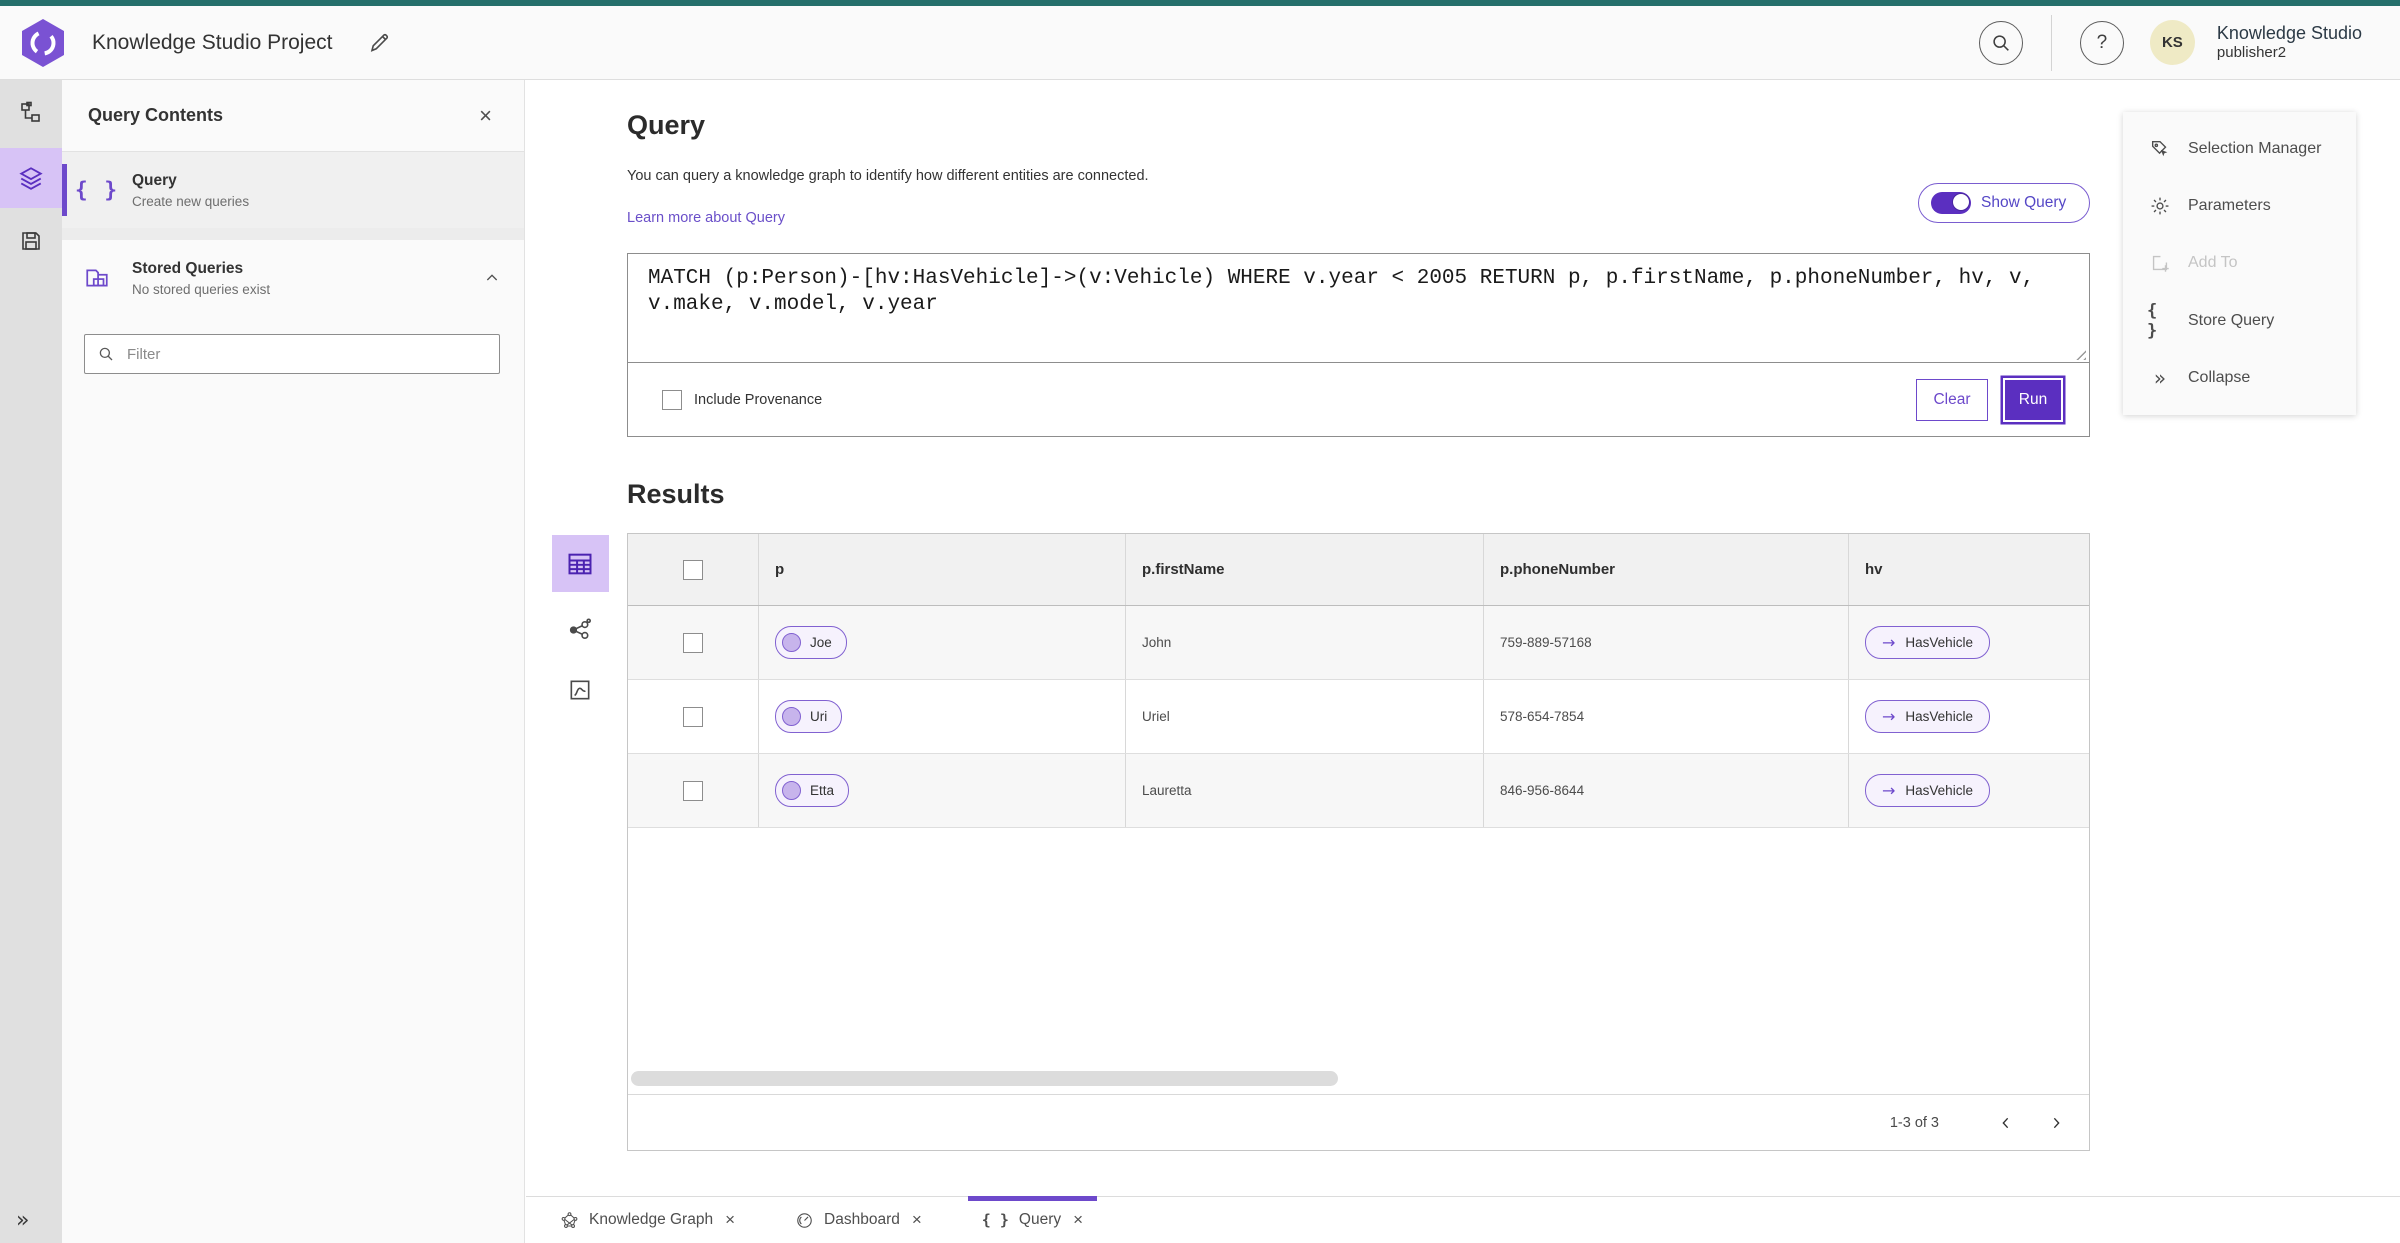  I want to click on parameters-button: Parameters, so click(2239, 206).